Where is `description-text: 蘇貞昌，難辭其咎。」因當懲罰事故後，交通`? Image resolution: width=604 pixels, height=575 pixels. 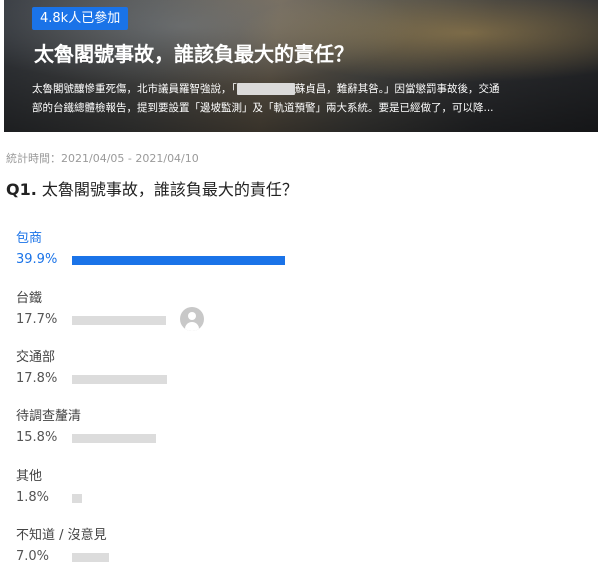
description-text: 蘇貞昌，難辭其咎。」因當懲罰事故後，交通 is located at coordinates (397, 89).